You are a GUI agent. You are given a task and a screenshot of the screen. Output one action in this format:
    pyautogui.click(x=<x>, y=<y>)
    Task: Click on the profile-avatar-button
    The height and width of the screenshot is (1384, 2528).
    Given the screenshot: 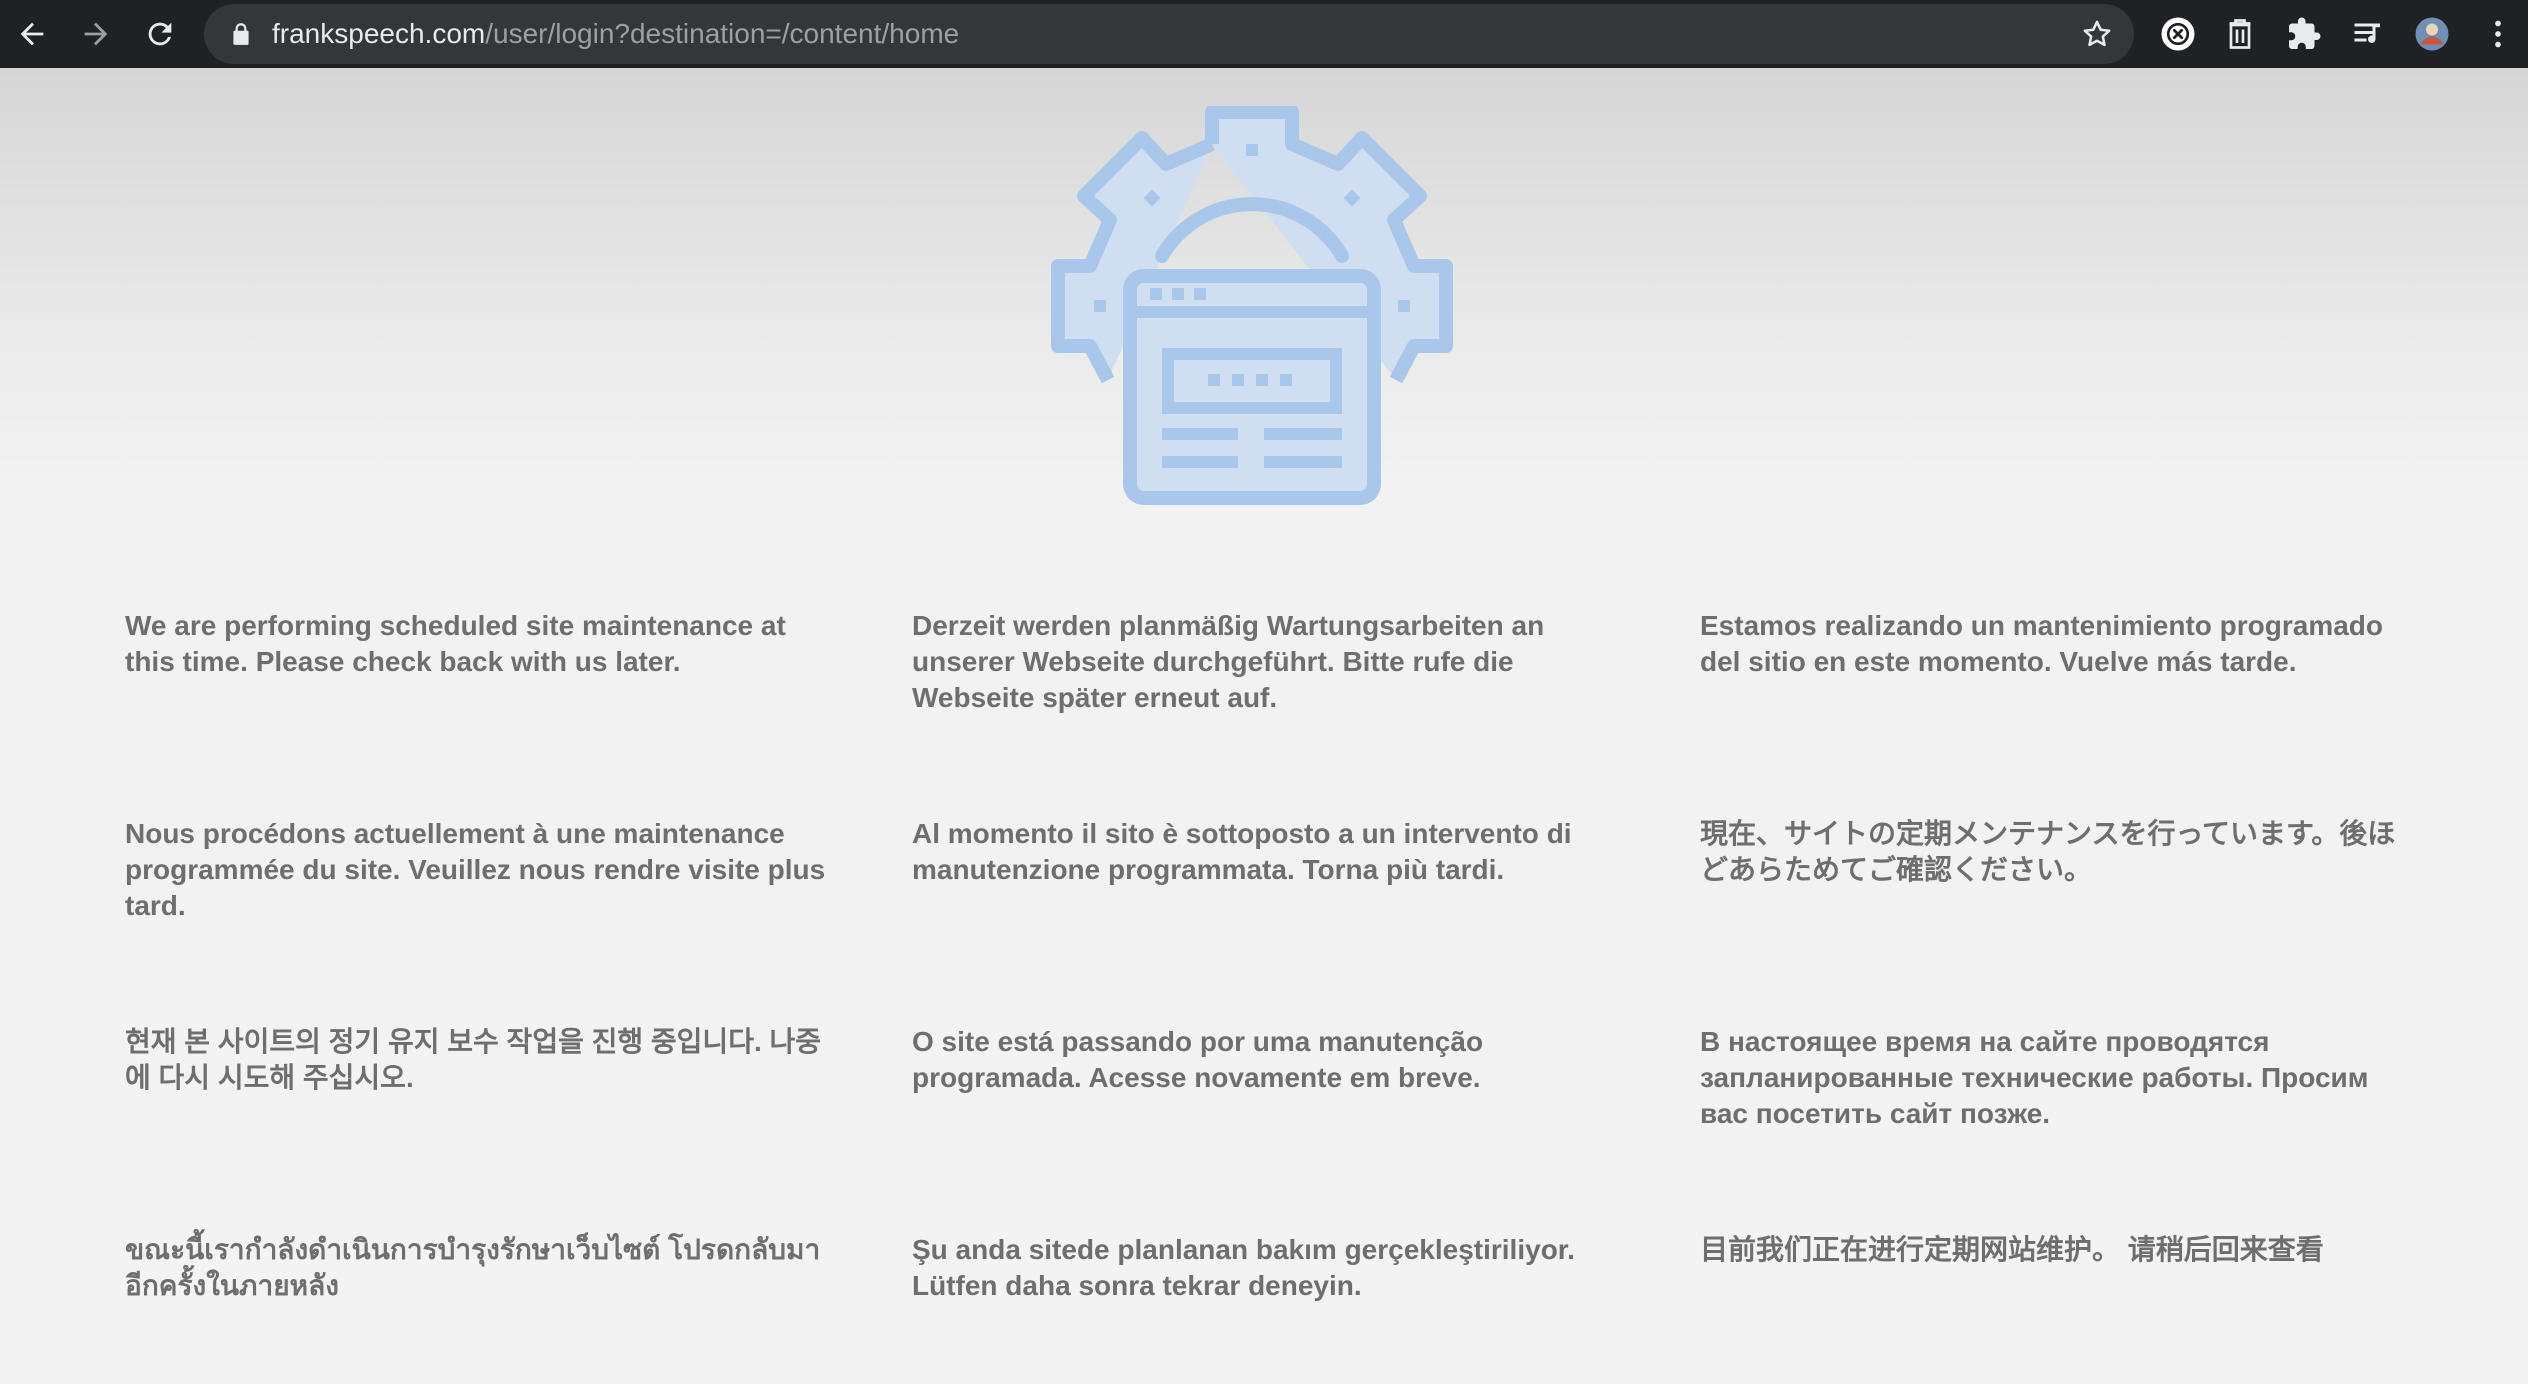 What is the action you would take?
    pyautogui.click(x=2432, y=34)
    